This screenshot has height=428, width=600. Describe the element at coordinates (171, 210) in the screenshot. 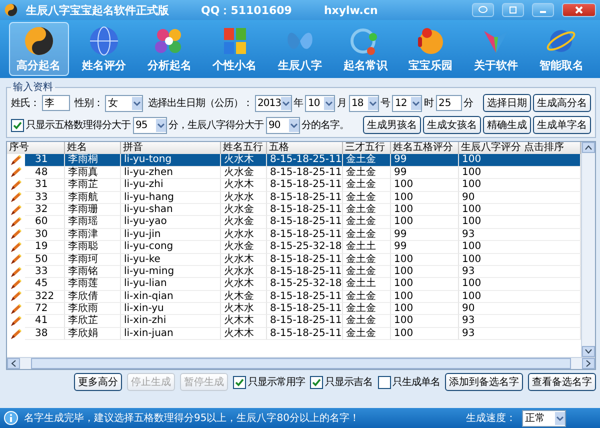

I see `table-cell: li-yu-shan` at that location.